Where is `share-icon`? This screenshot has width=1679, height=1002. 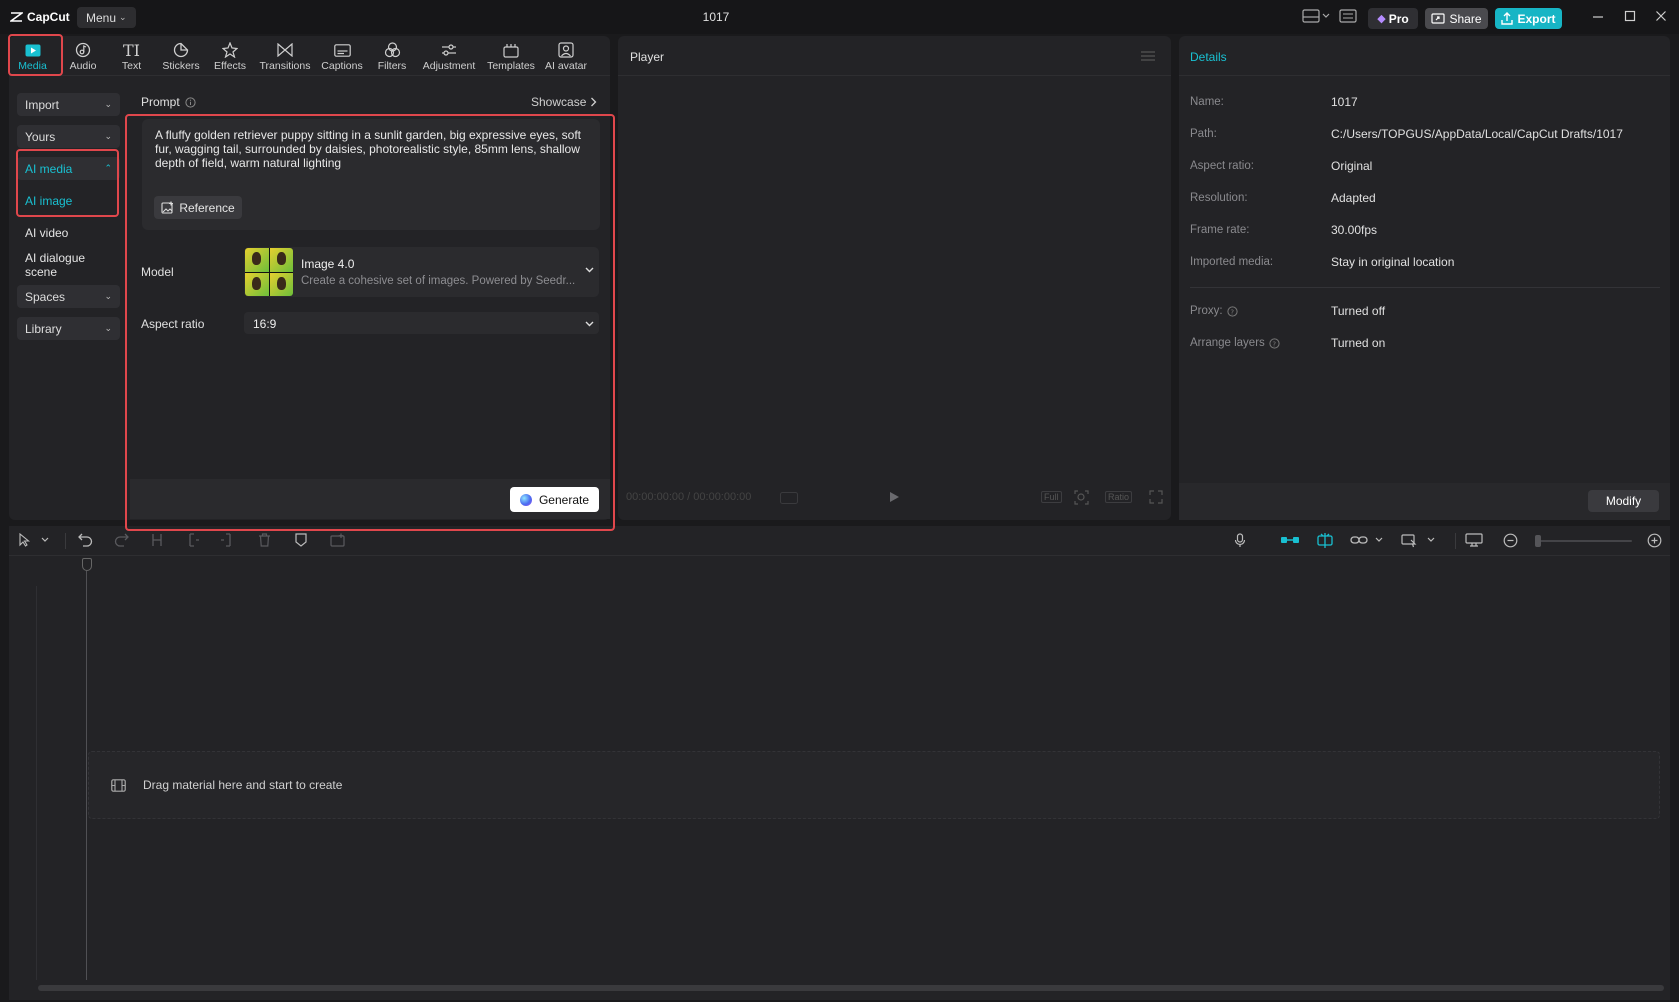
share-icon is located at coordinates (1438, 18).